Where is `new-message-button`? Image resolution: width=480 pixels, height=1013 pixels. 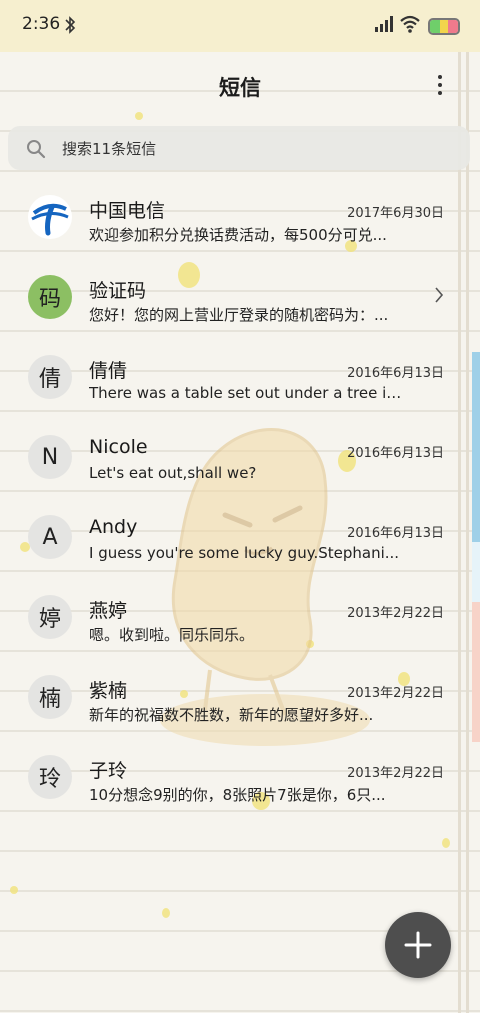 new-message-button is located at coordinates (418, 945).